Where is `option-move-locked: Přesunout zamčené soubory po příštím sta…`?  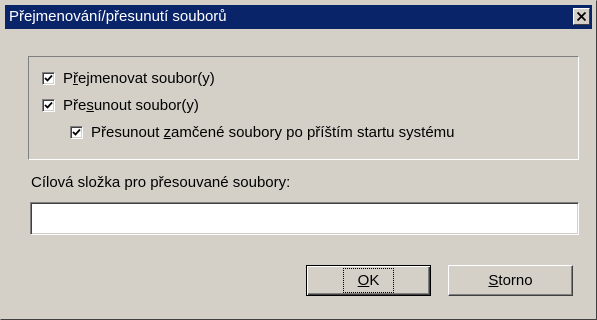
option-move-locked: Přesunout zamčené soubory po příštím sta… is located at coordinates (262, 132).